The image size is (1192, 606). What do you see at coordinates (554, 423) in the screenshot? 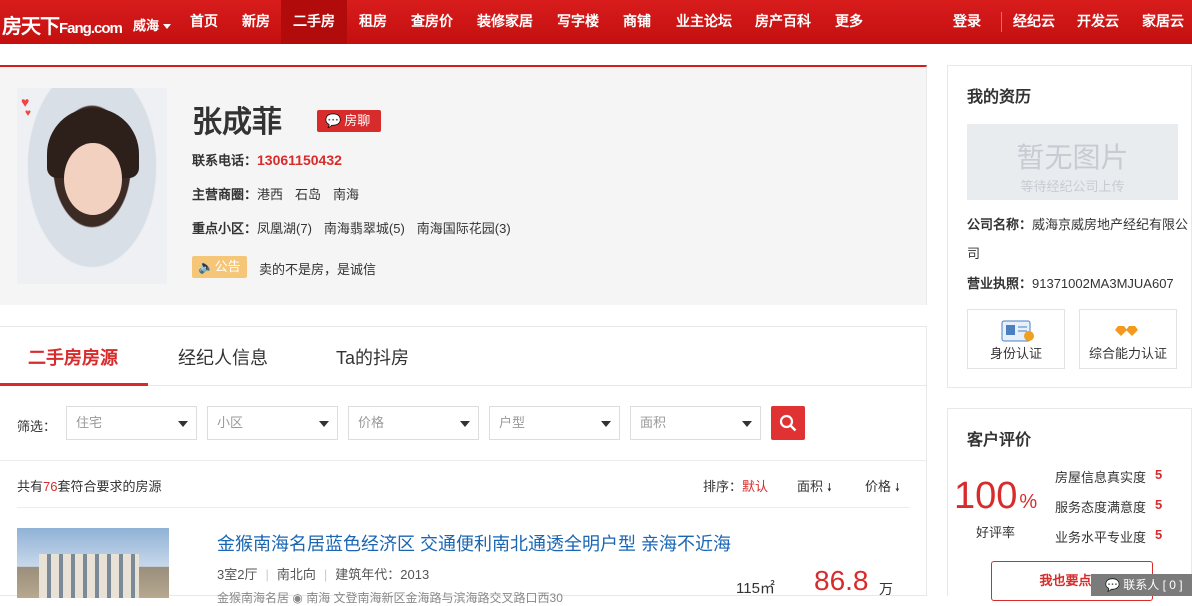
I see `filter-layout-select: 户型` at bounding box center [554, 423].